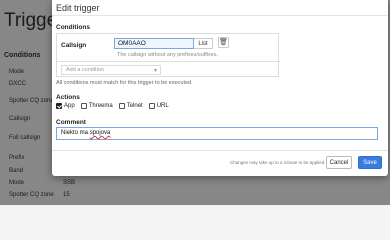 This screenshot has width=390, height=240. Describe the element at coordinates (217, 133) in the screenshot. I see `comment-input: Niekto ma spojova` at that location.